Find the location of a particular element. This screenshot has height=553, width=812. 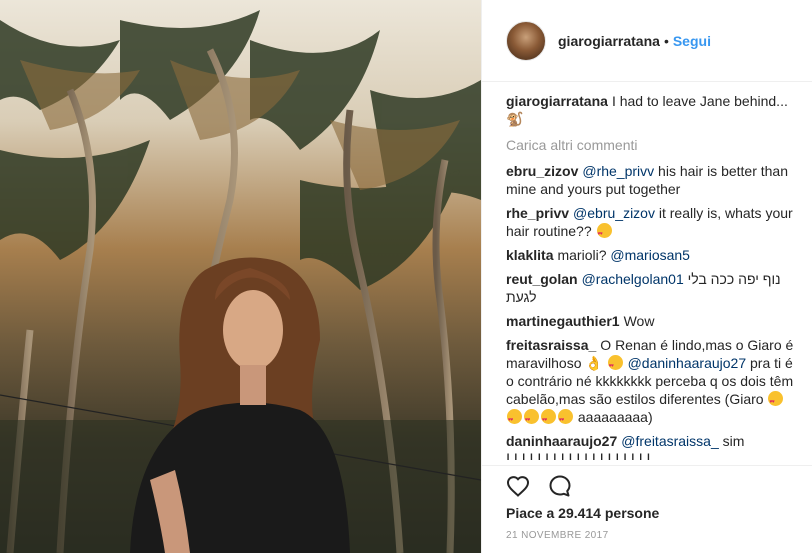

person is located at coordinates (240, 405).